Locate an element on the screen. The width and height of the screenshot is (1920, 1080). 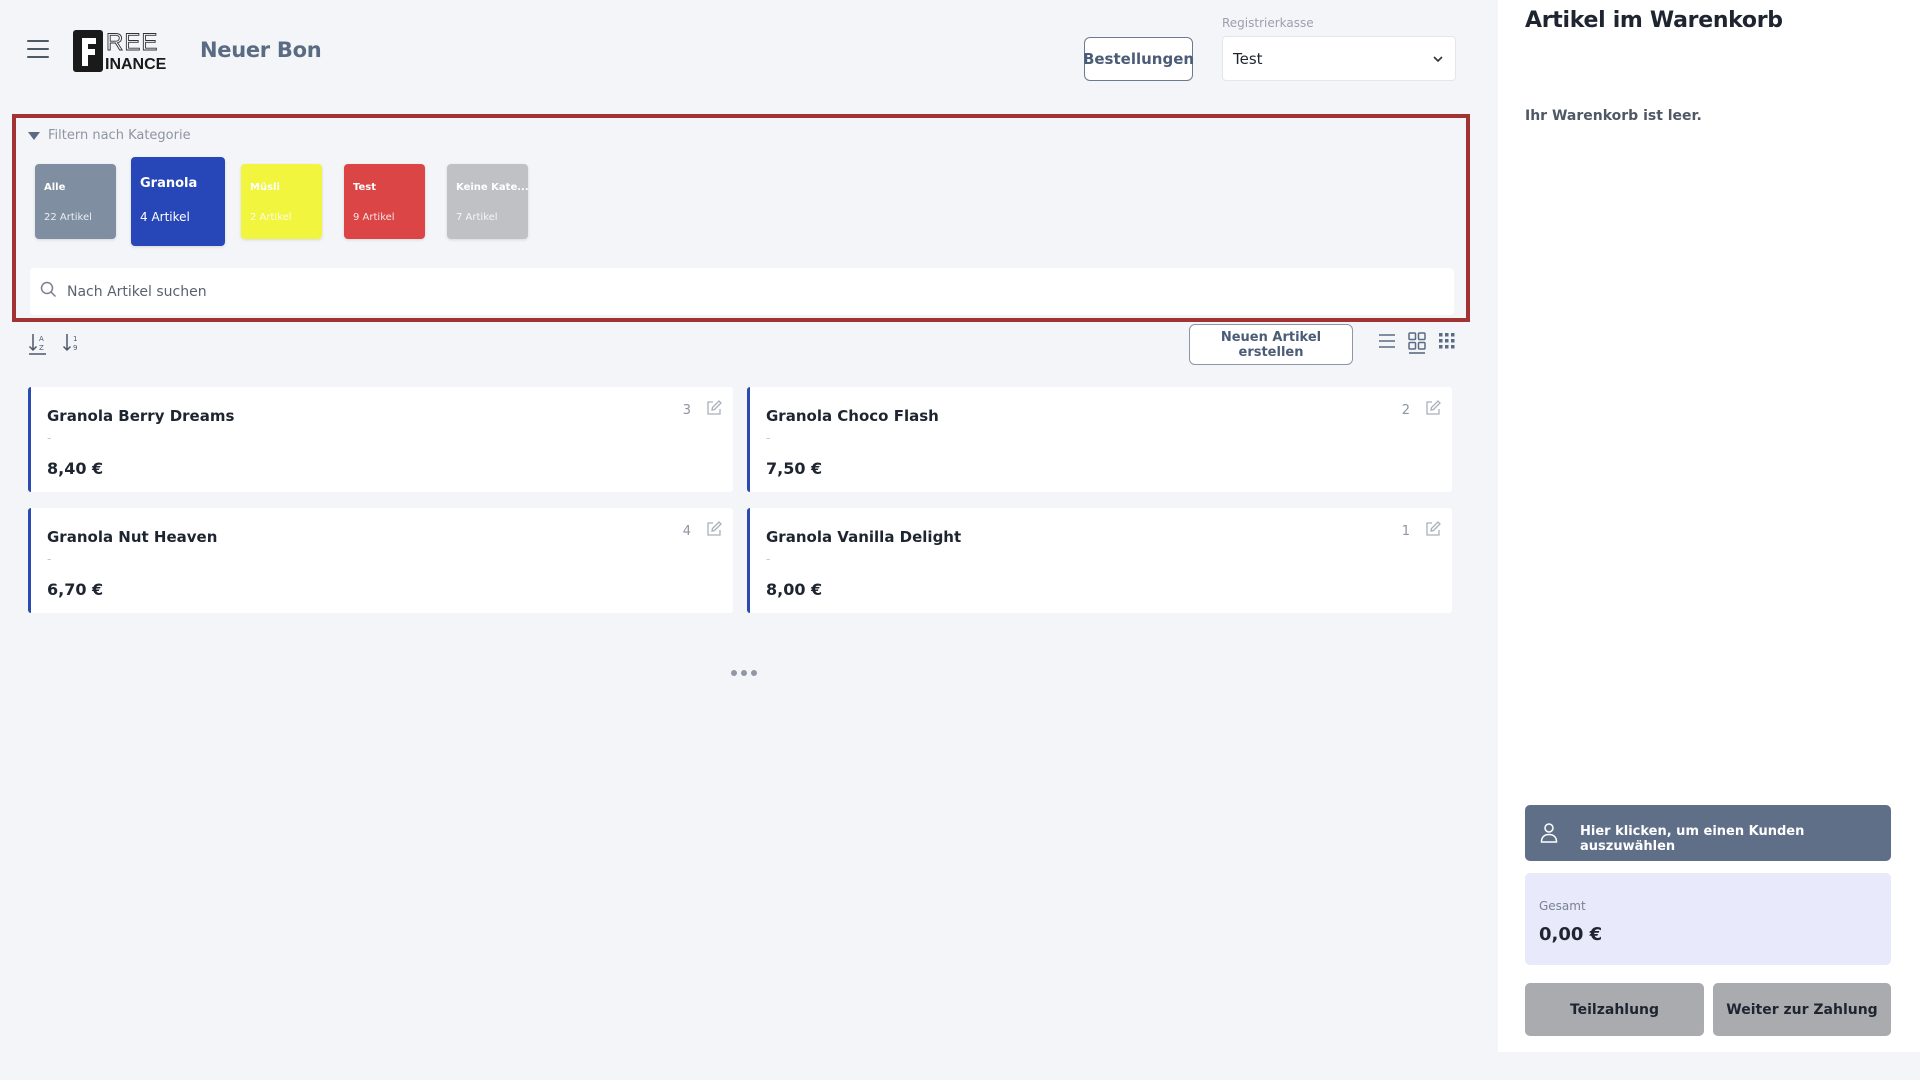
category-keine-kategorie: Keine Kate... 7 Artikel is located at coordinates (488, 201).